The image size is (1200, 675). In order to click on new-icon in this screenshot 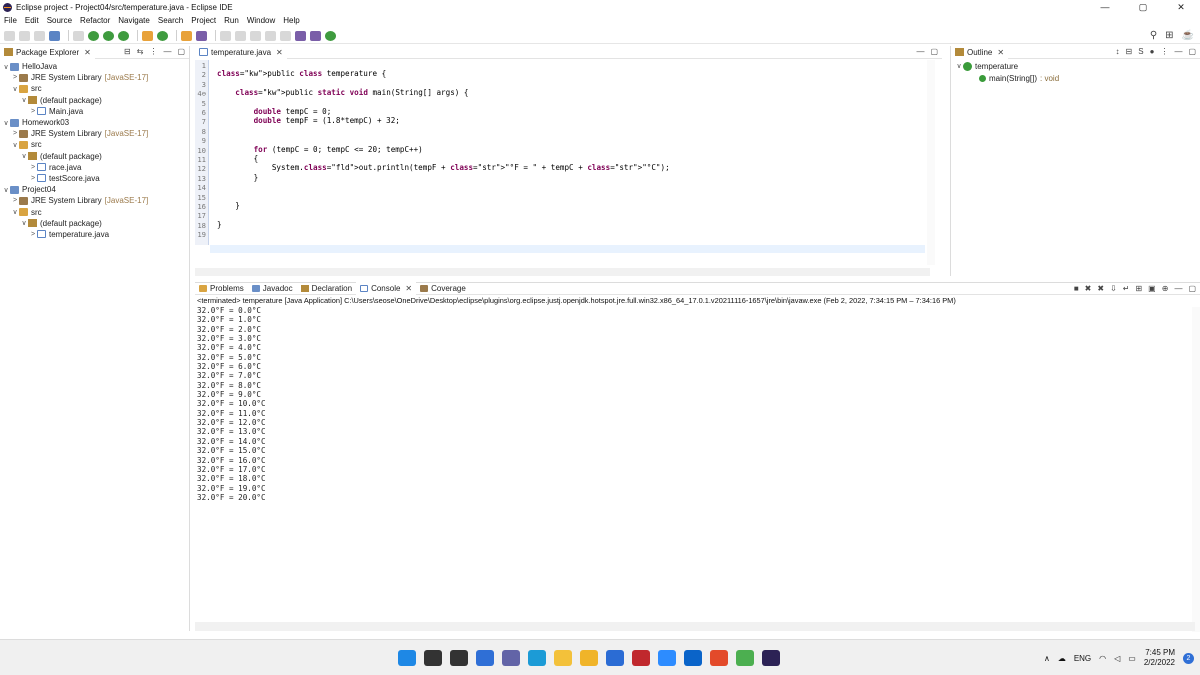, I will do `click(9, 35)`.